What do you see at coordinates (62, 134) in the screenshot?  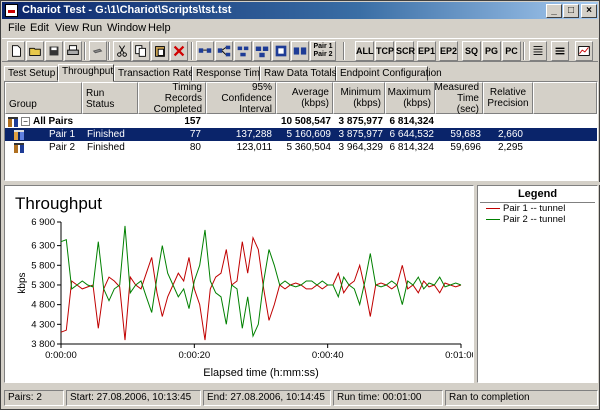 I see `group-name: Pair 1` at bounding box center [62, 134].